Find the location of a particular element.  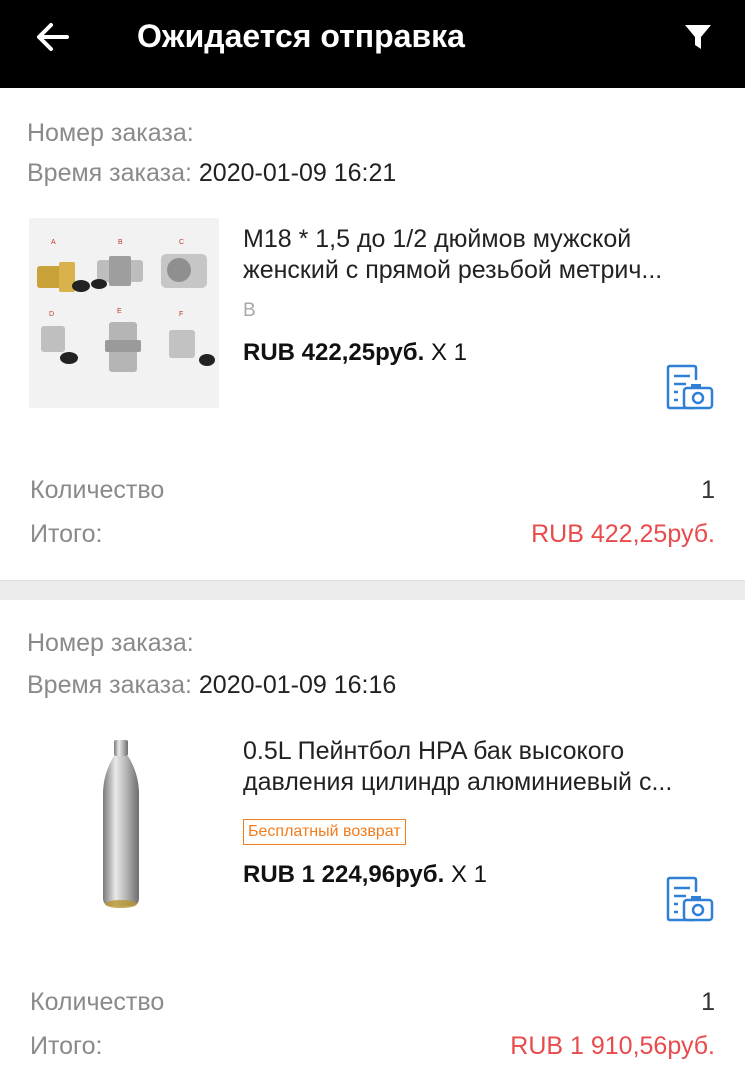

product-image: A B C D E F is located at coordinates (124, 313).